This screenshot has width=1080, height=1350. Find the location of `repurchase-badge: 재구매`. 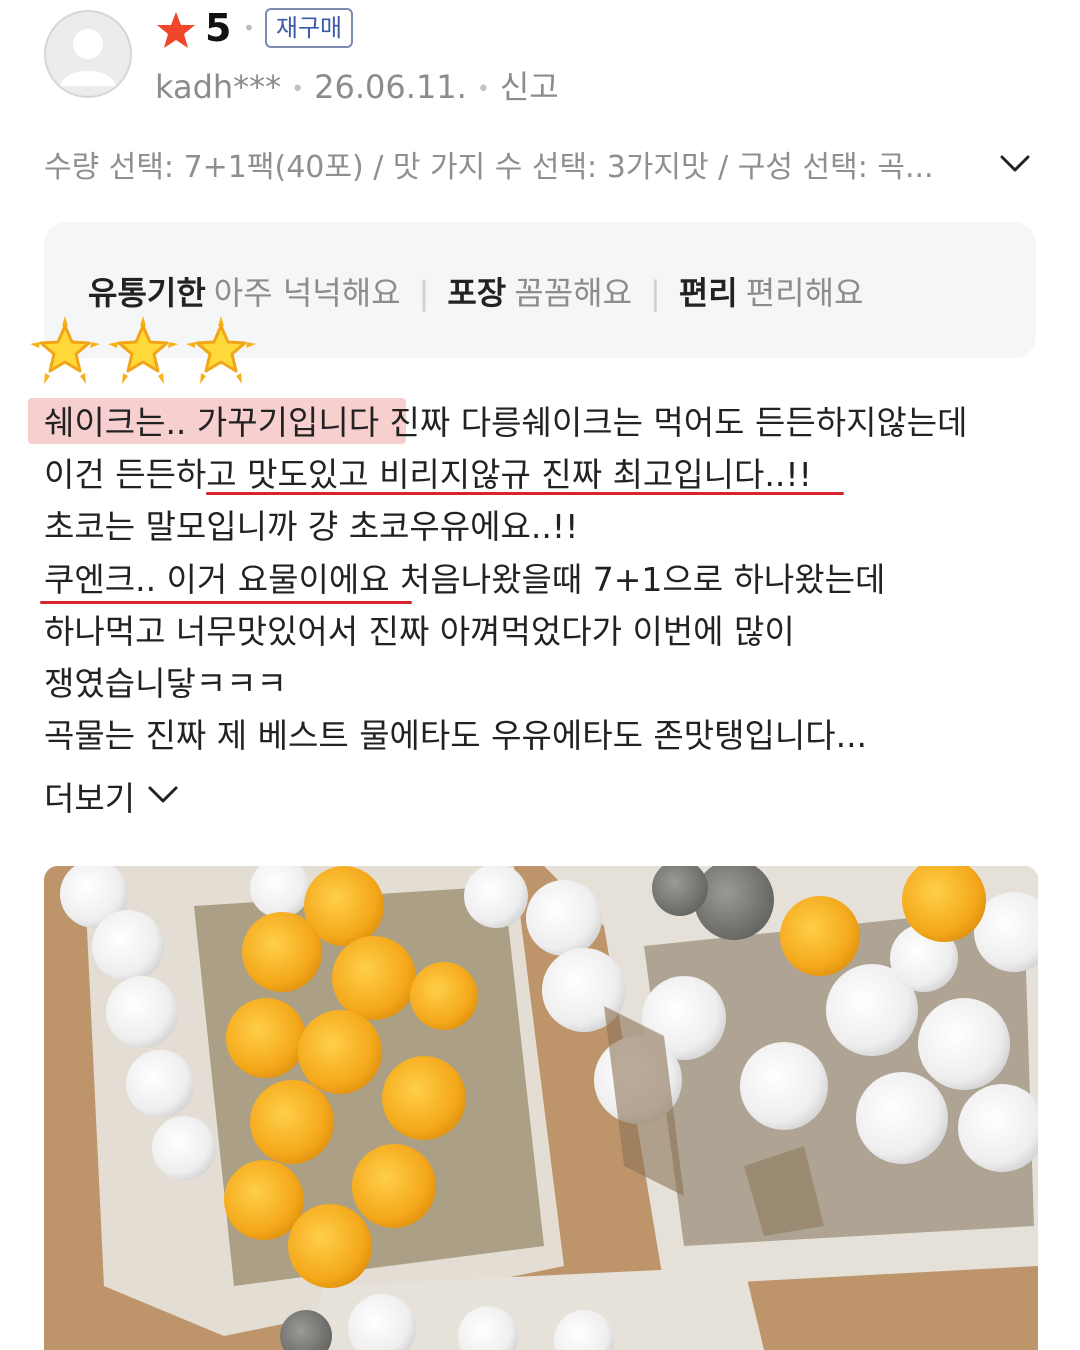

repurchase-badge: 재구매 is located at coordinates (309, 28).